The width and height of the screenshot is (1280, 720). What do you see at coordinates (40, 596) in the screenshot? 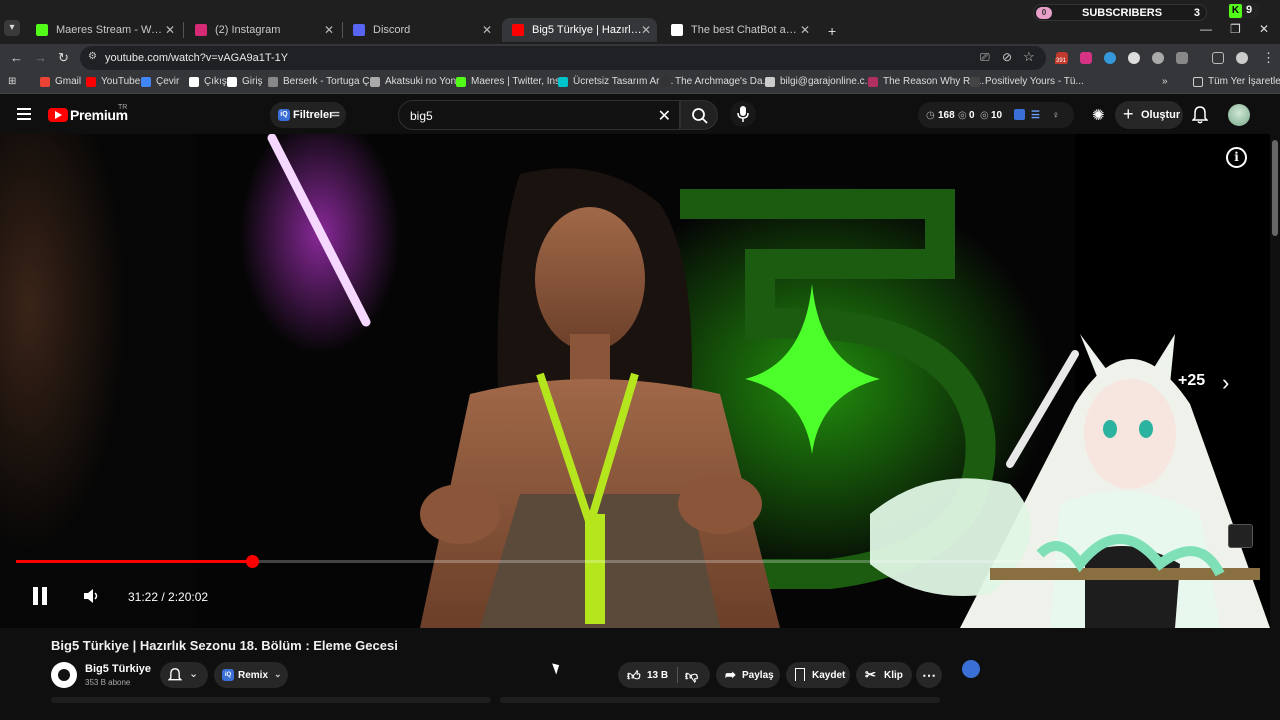
I see `pause-icon` at bounding box center [40, 596].